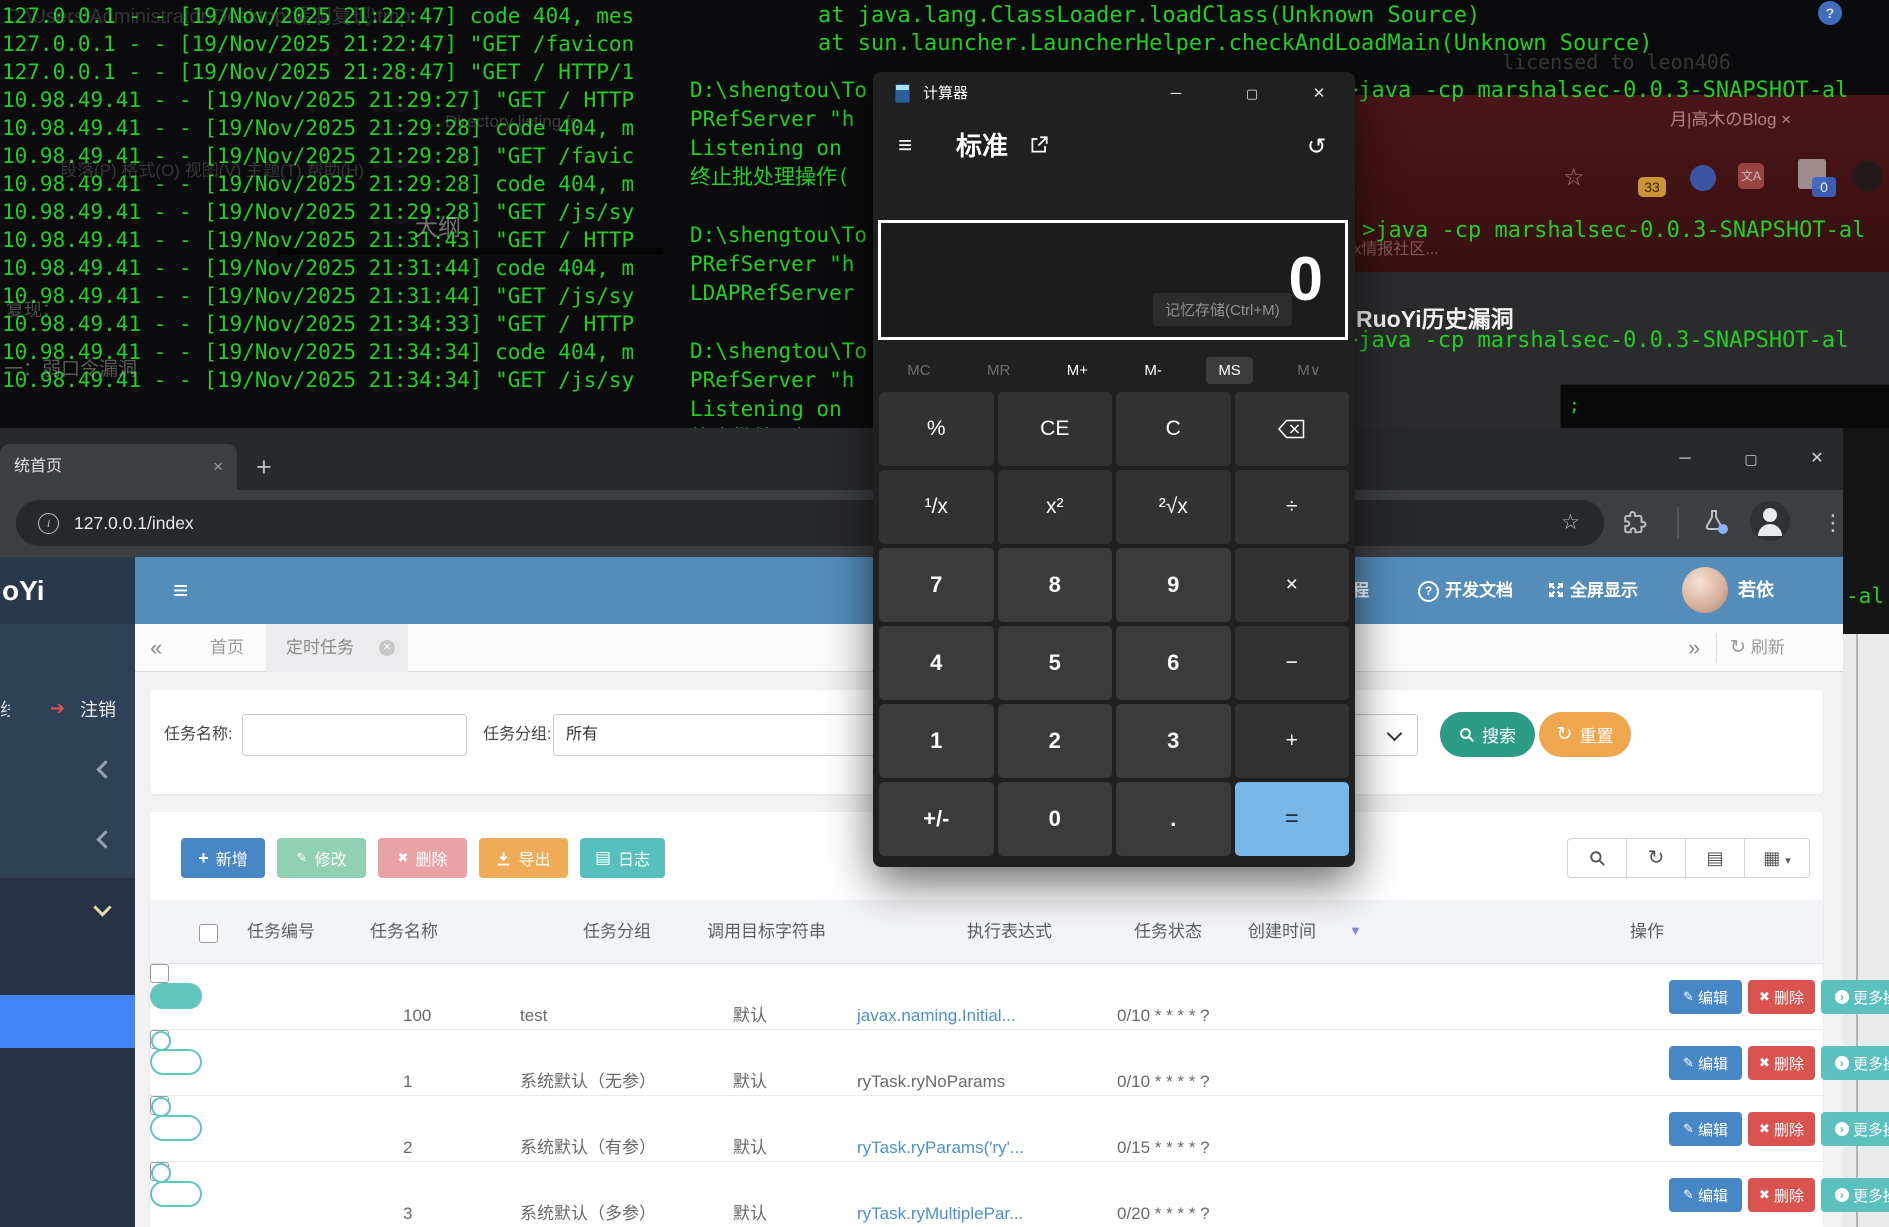 The height and width of the screenshot is (1227, 1889). What do you see at coordinates (1291, 429) in the screenshot?
I see `calc-key-⌫` at bounding box center [1291, 429].